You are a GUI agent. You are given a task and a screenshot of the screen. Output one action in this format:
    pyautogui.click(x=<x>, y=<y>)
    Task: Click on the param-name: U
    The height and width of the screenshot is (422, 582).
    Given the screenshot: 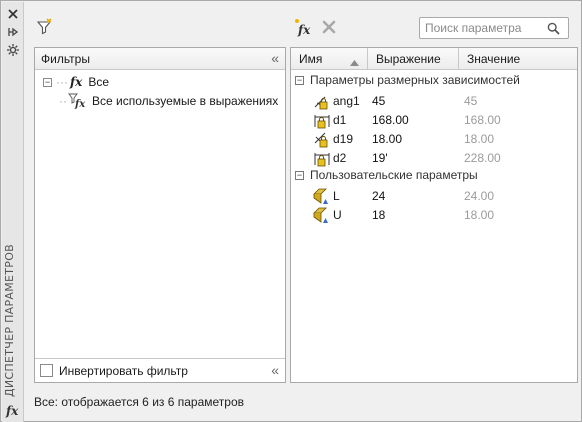 What is the action you would take?
    pyautogui.click(x=337, y=215)
    